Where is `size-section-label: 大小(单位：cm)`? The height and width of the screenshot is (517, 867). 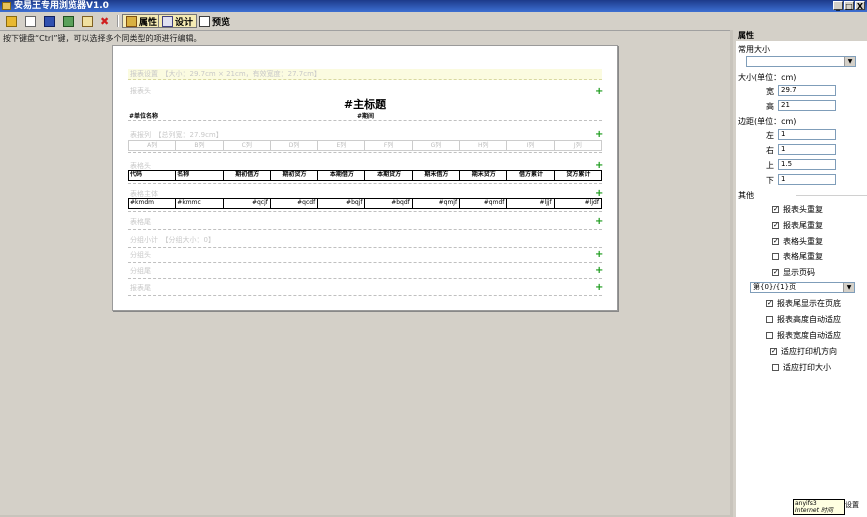 size-section-label: 大小(单位：cm) is located at coordinates (767, 77).